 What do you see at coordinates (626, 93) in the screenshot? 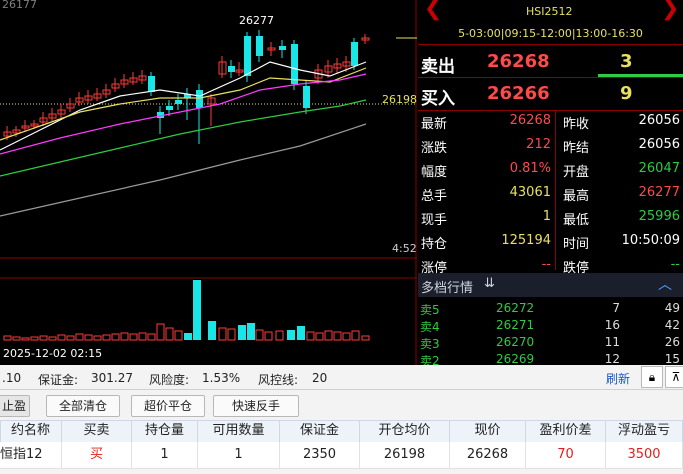
I see `buy-volume: 9` at bounding box center [626, 93].